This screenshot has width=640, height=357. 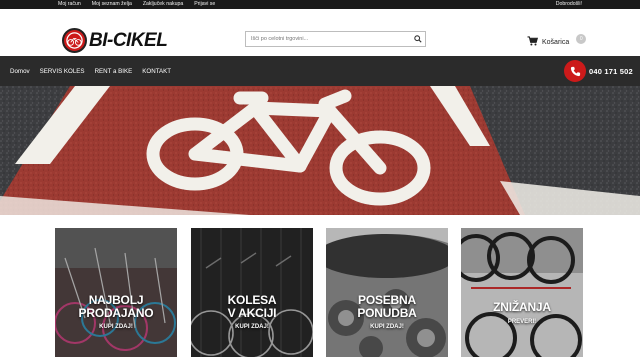 What do you see at coordinates (387, 313) in the screenshot?
I see `tile-title-line2: PONUDBA` at bounding box center [387, 313].